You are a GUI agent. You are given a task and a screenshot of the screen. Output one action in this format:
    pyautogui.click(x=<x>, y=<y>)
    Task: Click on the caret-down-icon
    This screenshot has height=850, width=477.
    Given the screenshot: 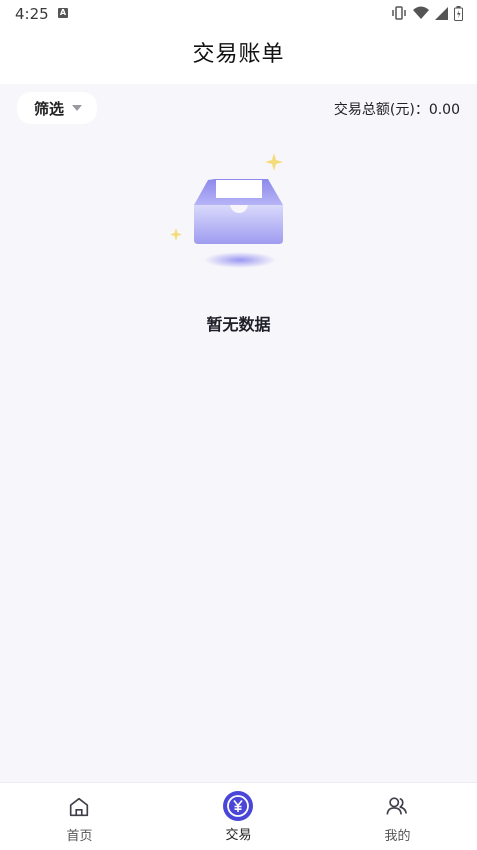 What is the action you would take?
    pyautogui.click(x=77, y=108)
    